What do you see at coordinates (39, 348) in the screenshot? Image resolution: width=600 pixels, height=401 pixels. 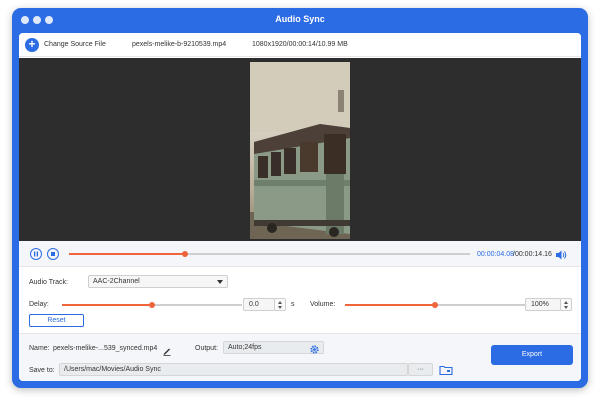 I see `name-label: Name:` at bounding box center [39, 348].